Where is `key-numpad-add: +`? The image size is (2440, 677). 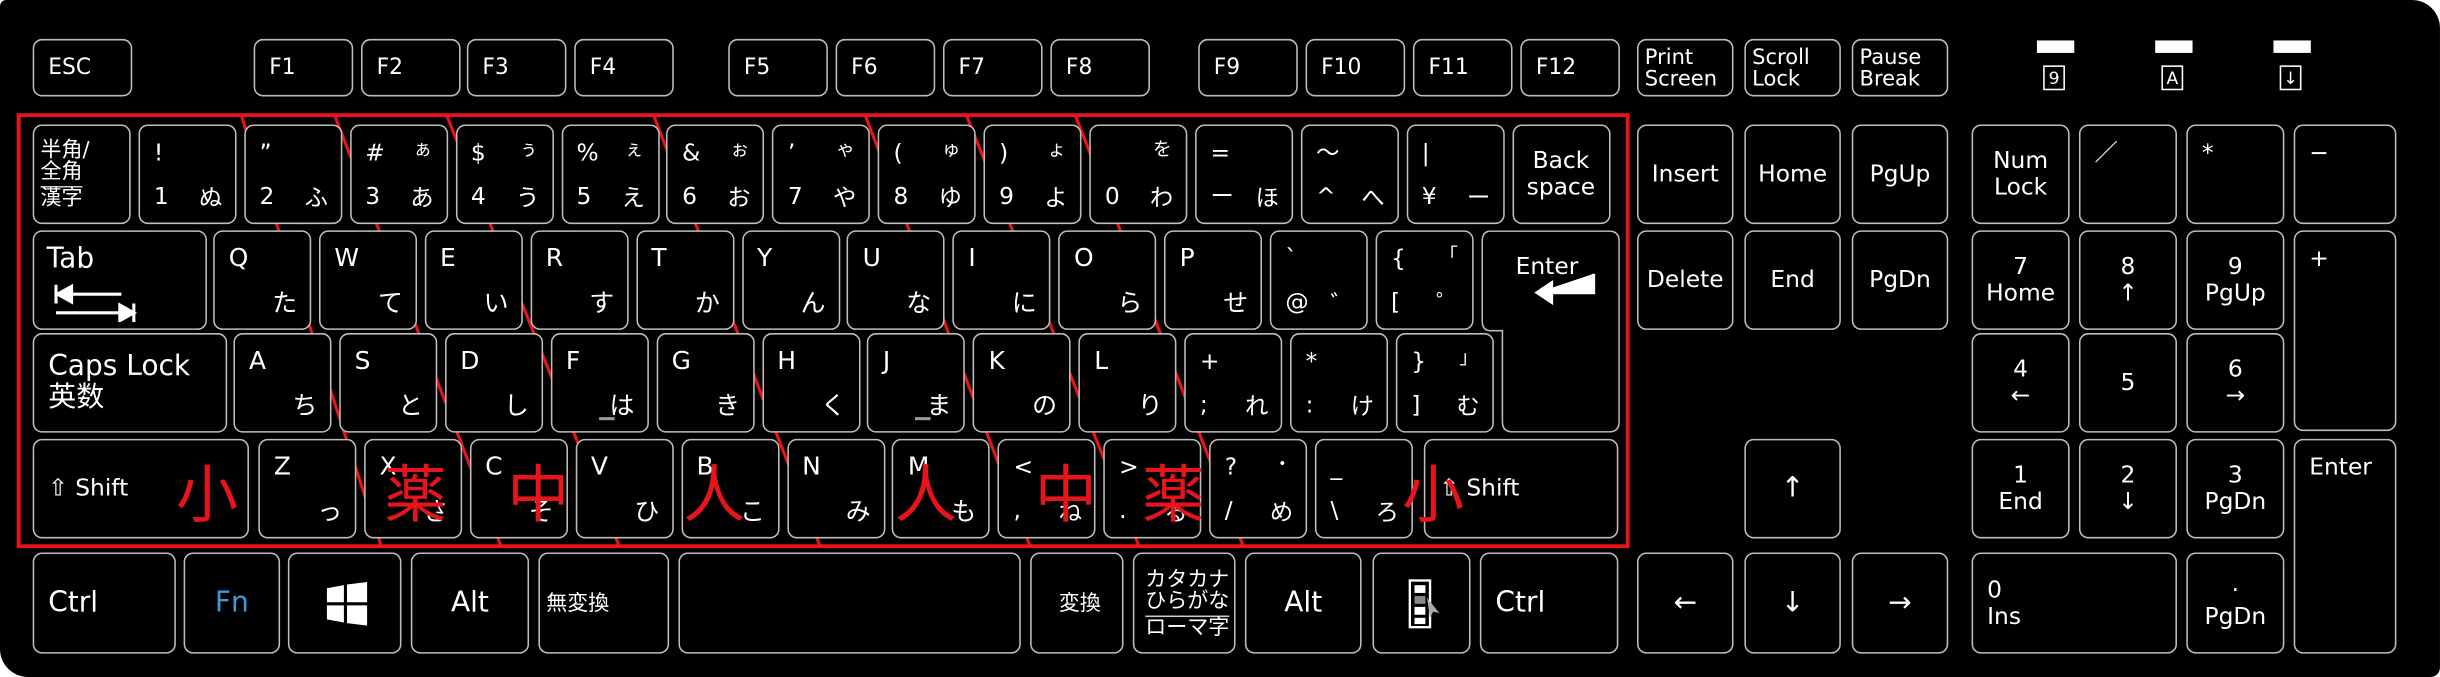
key-numpad-add: + is located at coordinates (2345, 331).